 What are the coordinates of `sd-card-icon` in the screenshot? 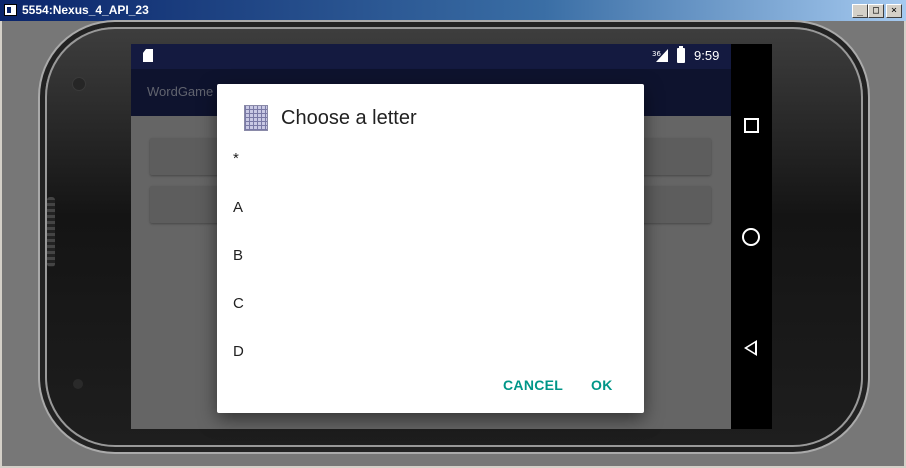 It's located at (148, 55).